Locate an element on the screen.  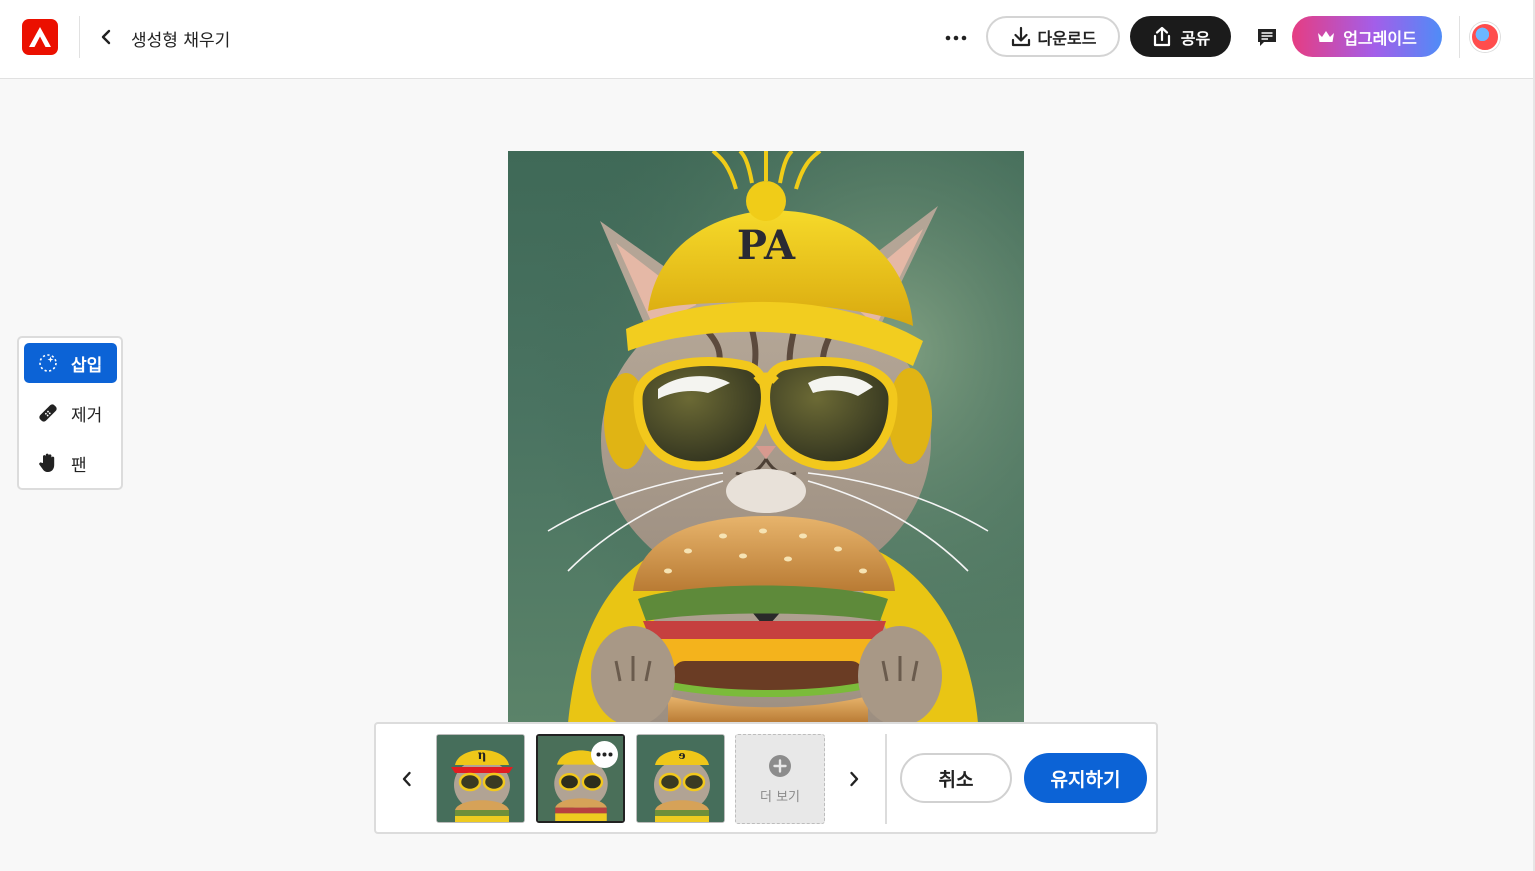
keep-button: 유지하기 is located at coordinates (1085, 778).